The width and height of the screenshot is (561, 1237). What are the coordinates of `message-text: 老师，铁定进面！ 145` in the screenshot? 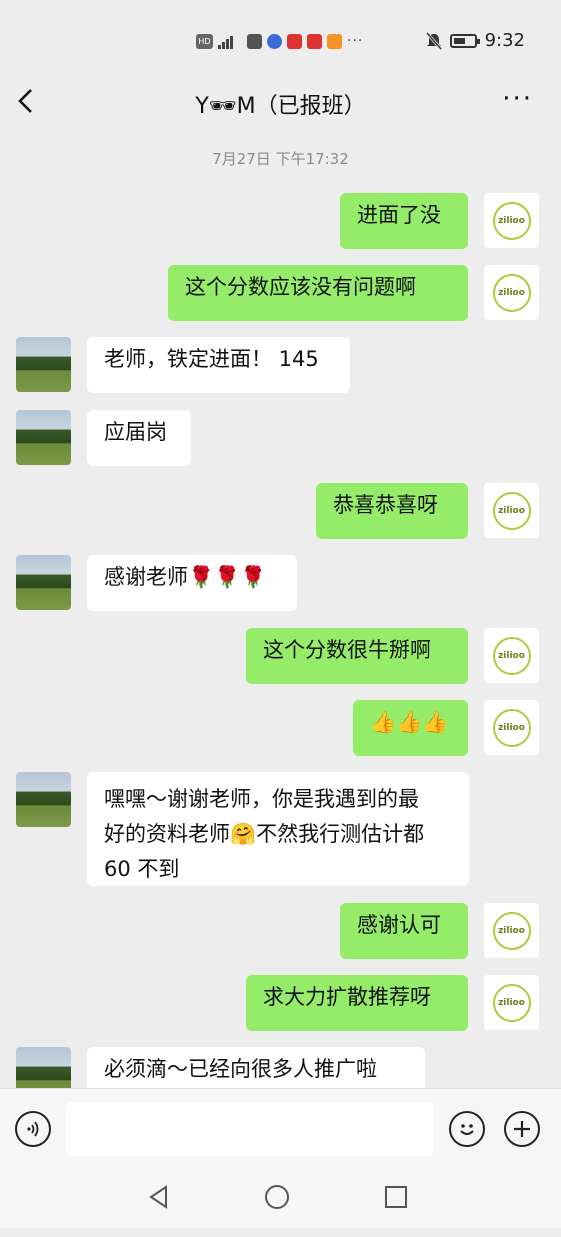 It's located at (211, 359).